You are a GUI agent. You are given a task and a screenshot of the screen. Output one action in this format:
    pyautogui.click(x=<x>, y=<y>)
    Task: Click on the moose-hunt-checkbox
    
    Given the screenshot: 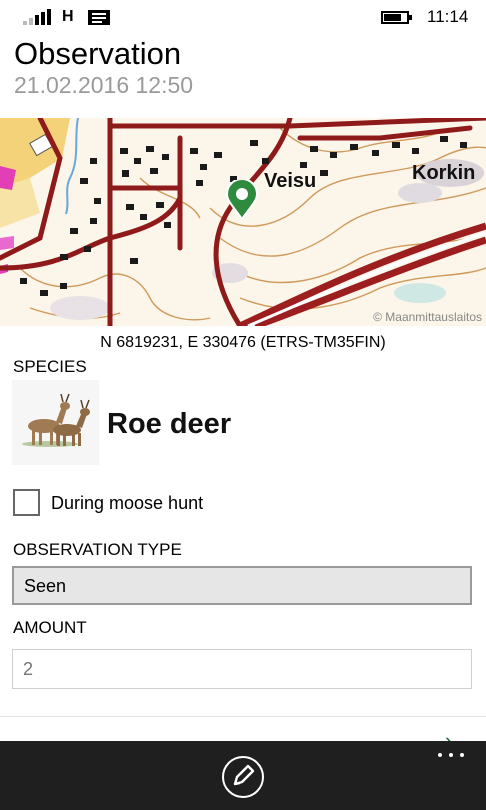 What is the action you would take?
    pyautogui.click(x=26, y=502)
    